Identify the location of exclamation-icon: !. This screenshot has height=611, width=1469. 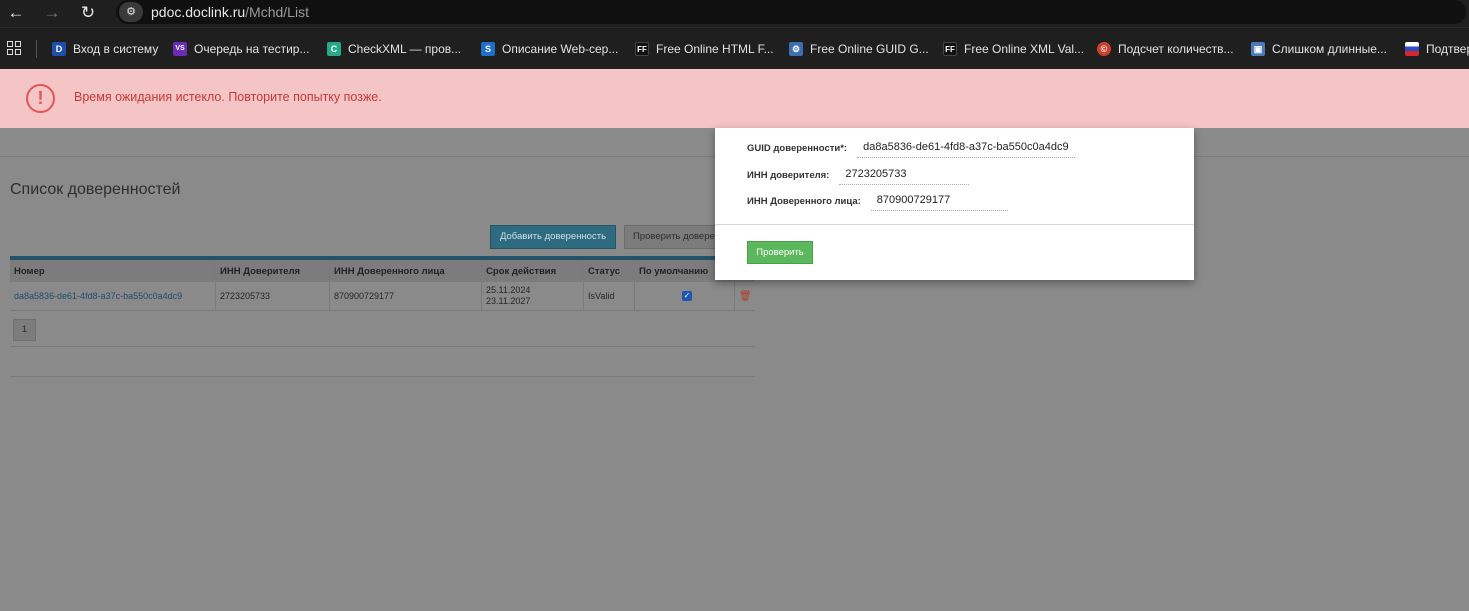
(40, 98).